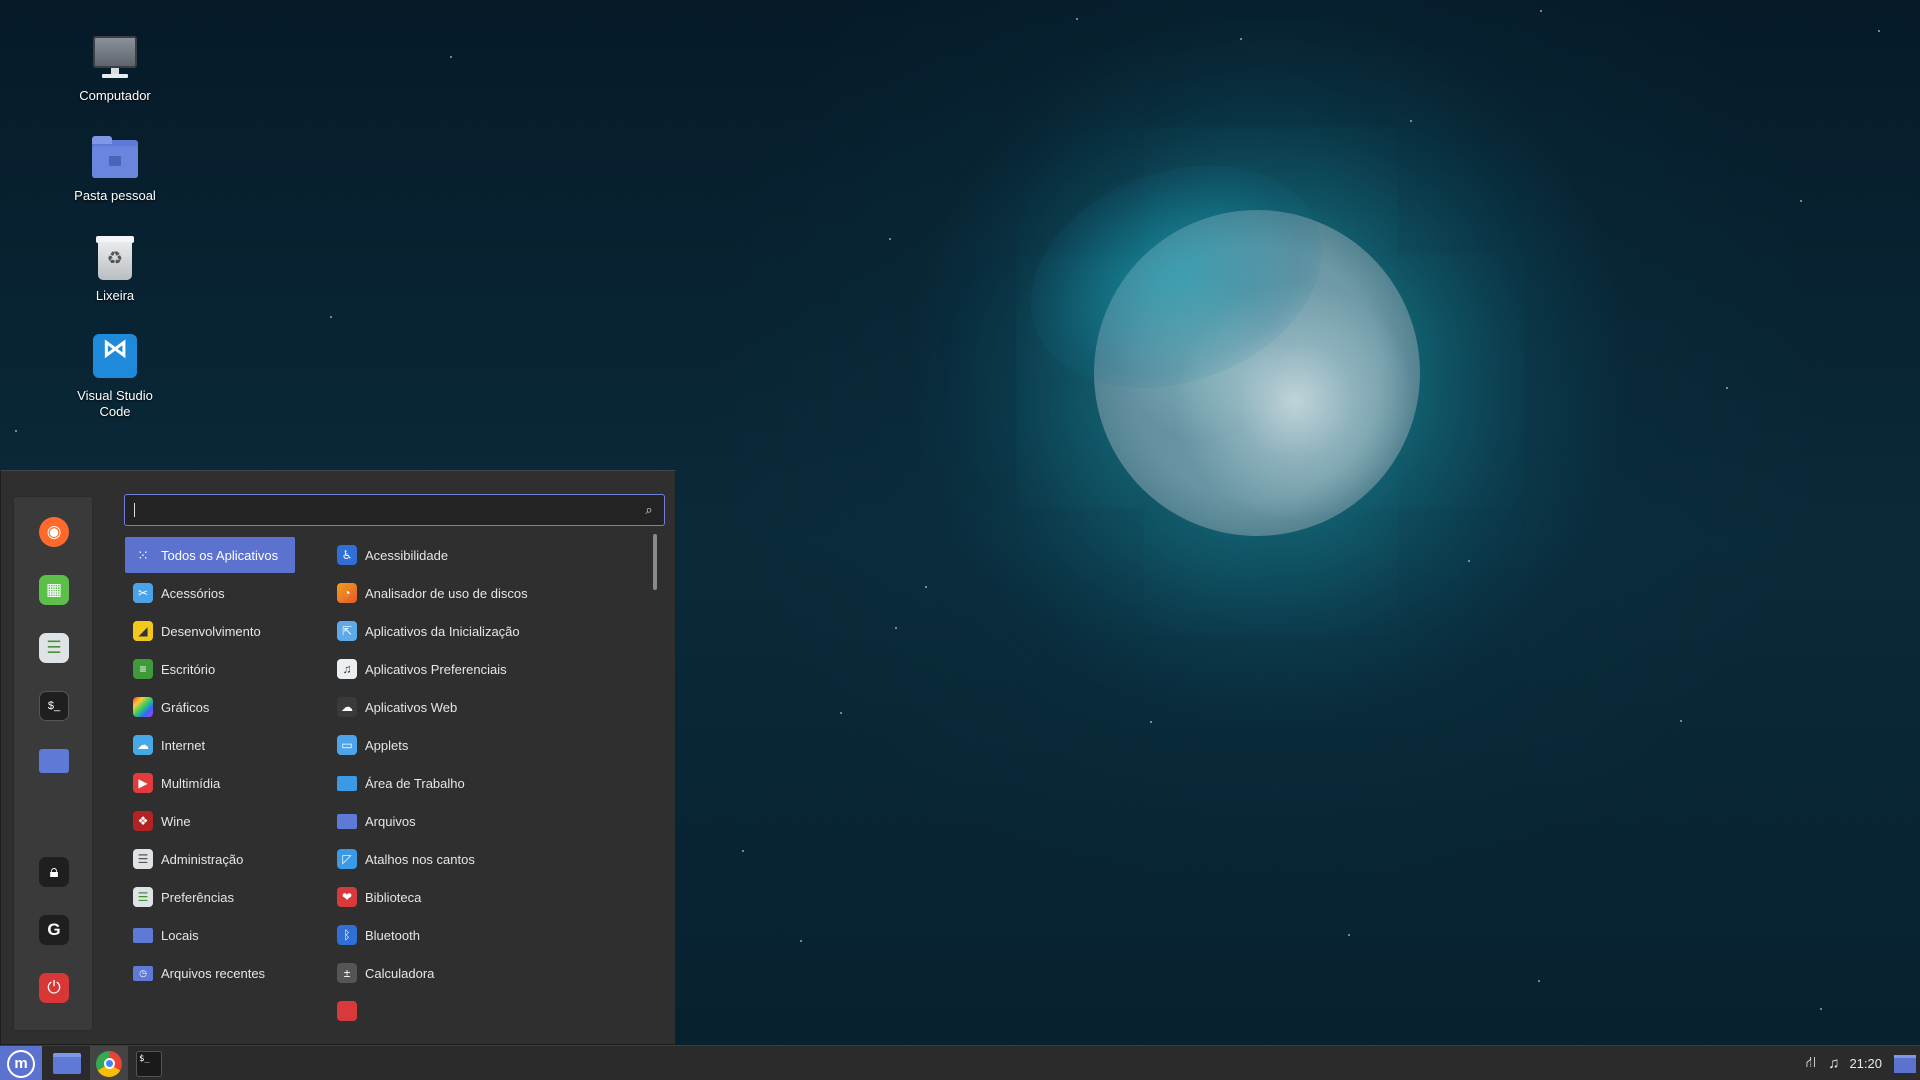 The width and height of the screenshot is (1920, 1080). I want to click on category-item-places: Locais, so click(210, 935).